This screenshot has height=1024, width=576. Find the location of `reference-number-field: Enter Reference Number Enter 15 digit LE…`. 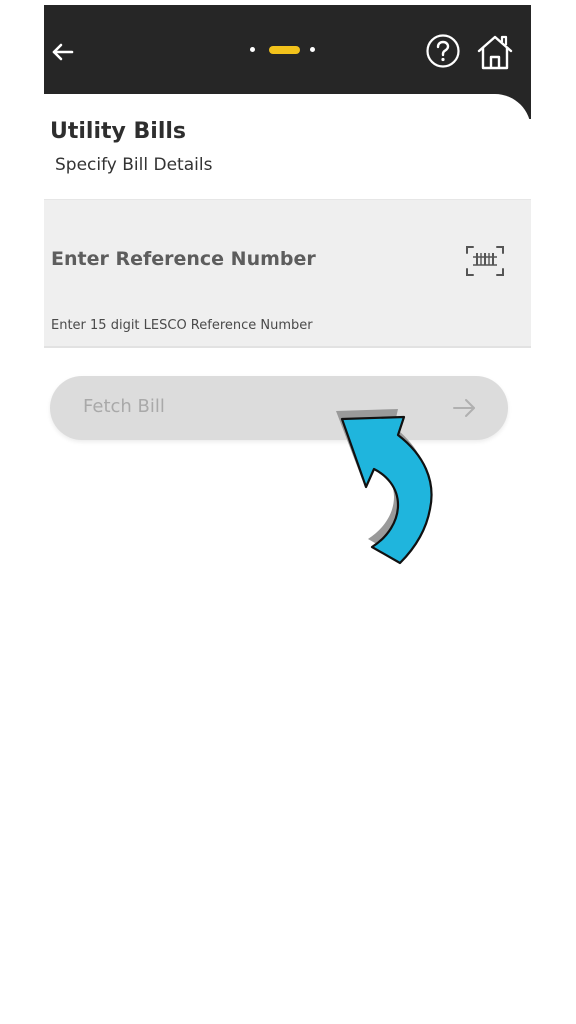

reference-number-field: Enter Reference Number Enter 15 digit LE… is located at coordinates (287, 273).